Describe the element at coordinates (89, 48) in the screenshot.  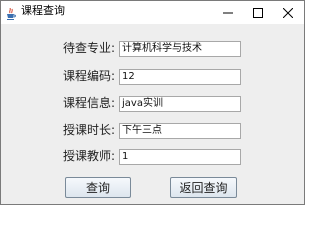
I see `major-label: 待查专业:` at that location.